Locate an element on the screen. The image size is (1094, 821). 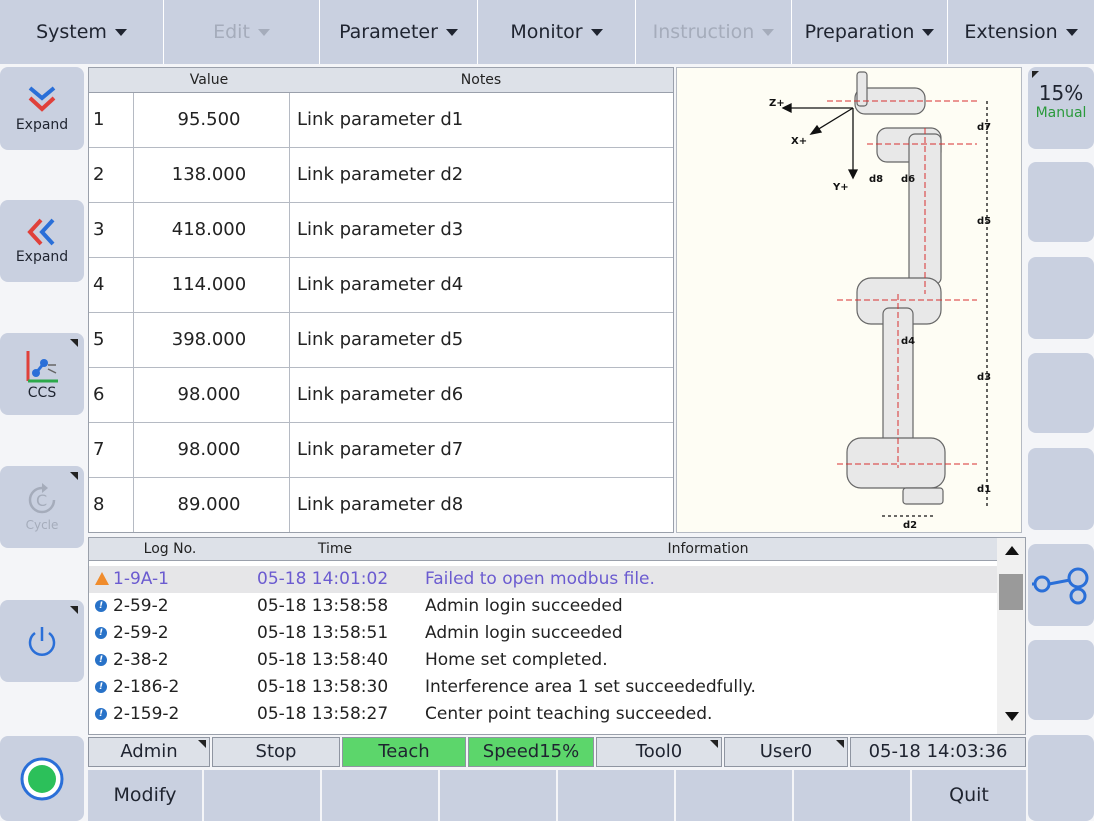
column-header-information: Information is located at coordinates (708, 549).